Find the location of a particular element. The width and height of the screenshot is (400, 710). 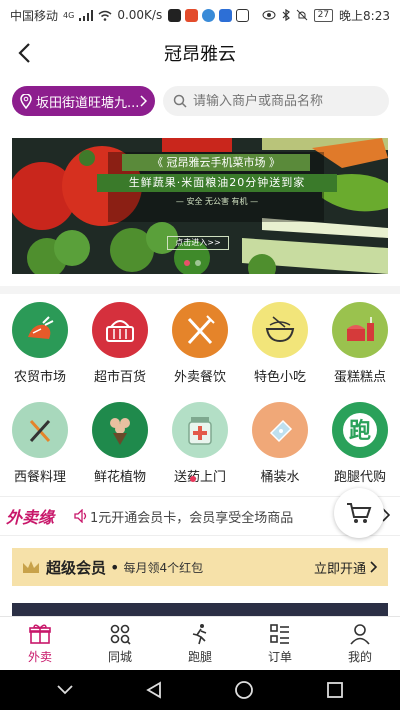

produce-icon is located at coordinates (40, 330).